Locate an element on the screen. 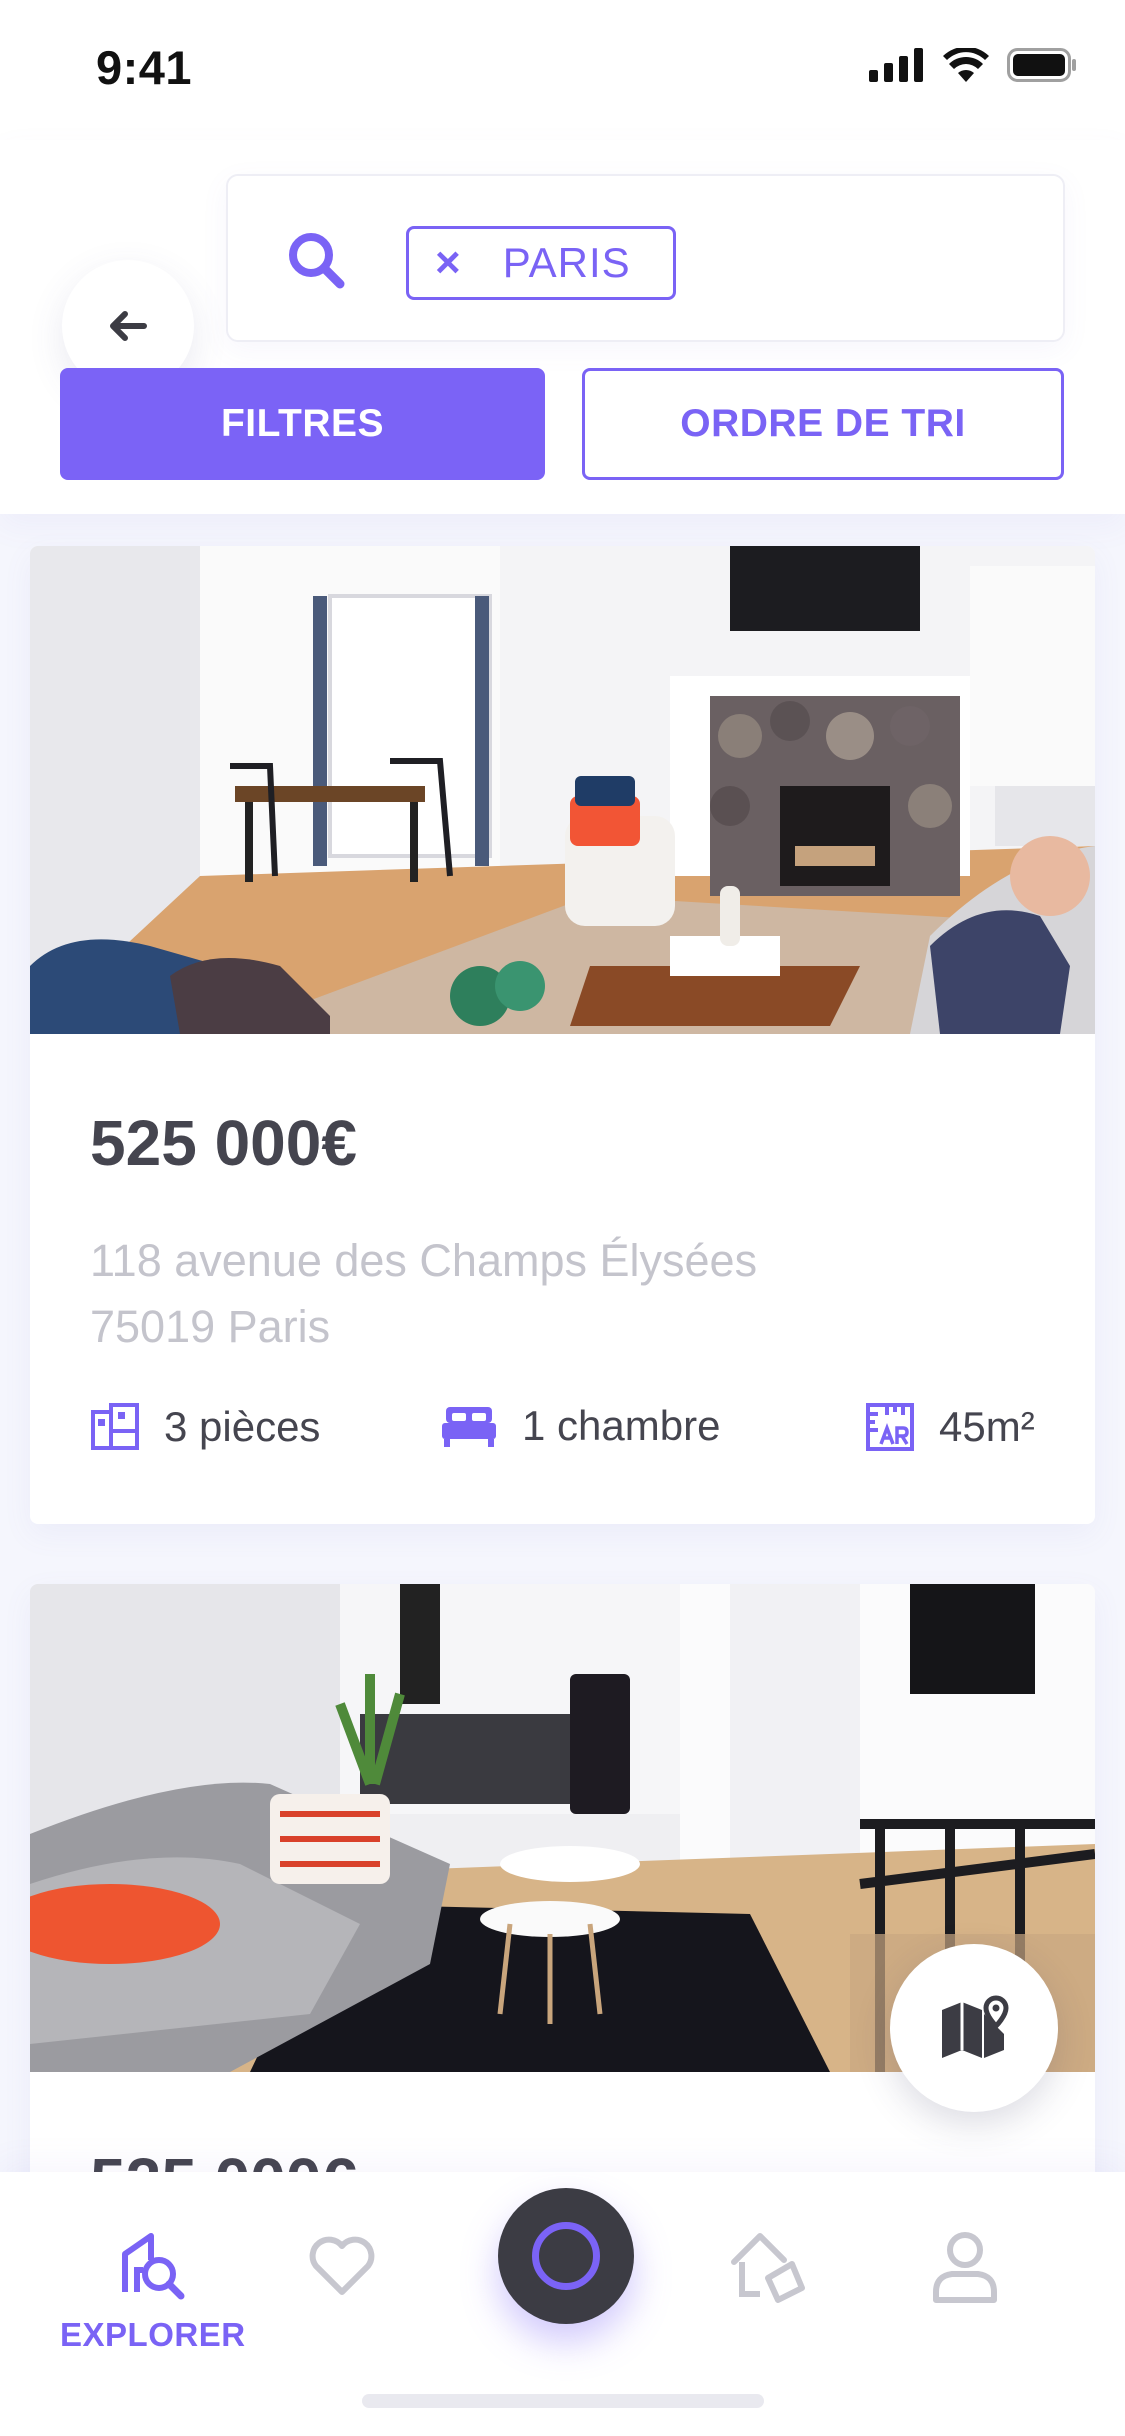 Image resolution: width=1125 pixels, height=2436 pixels. profile-icon is located at coordinates (965, 2267).